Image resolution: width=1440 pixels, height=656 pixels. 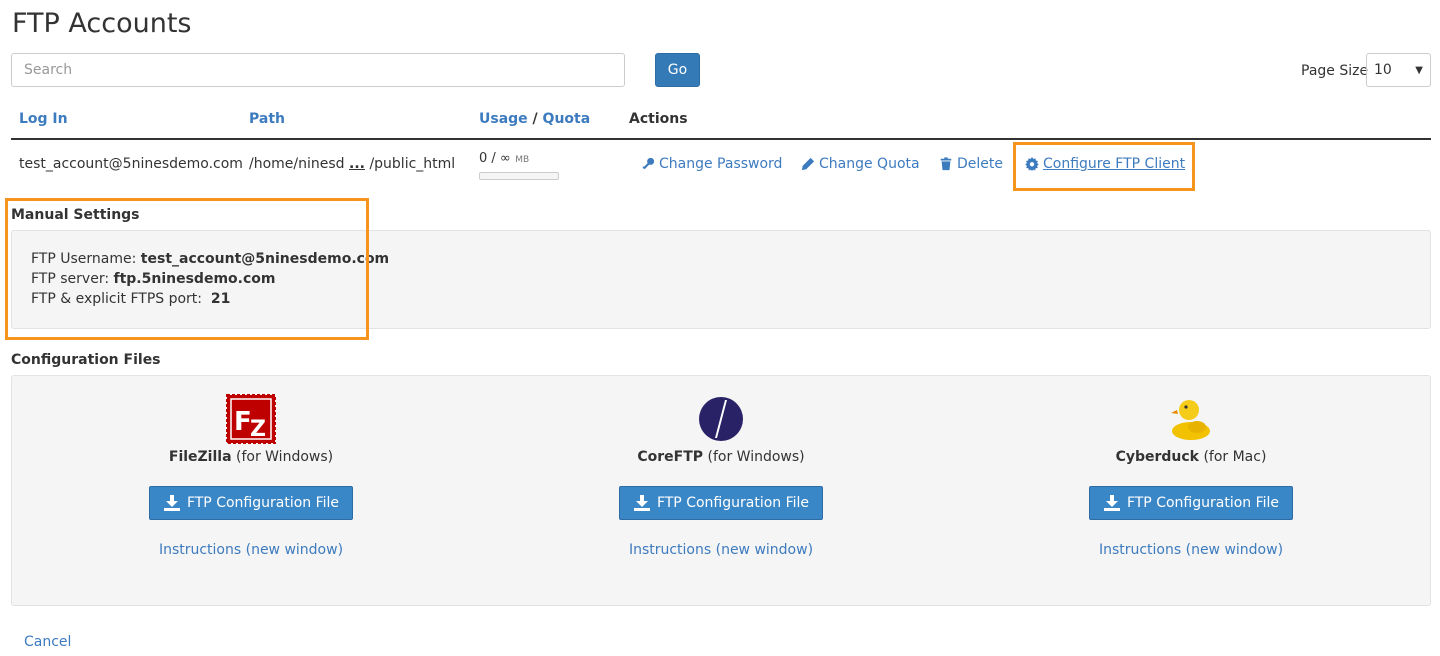 I want to click on coreftp-logo-icon, so click(x=721, y=419).